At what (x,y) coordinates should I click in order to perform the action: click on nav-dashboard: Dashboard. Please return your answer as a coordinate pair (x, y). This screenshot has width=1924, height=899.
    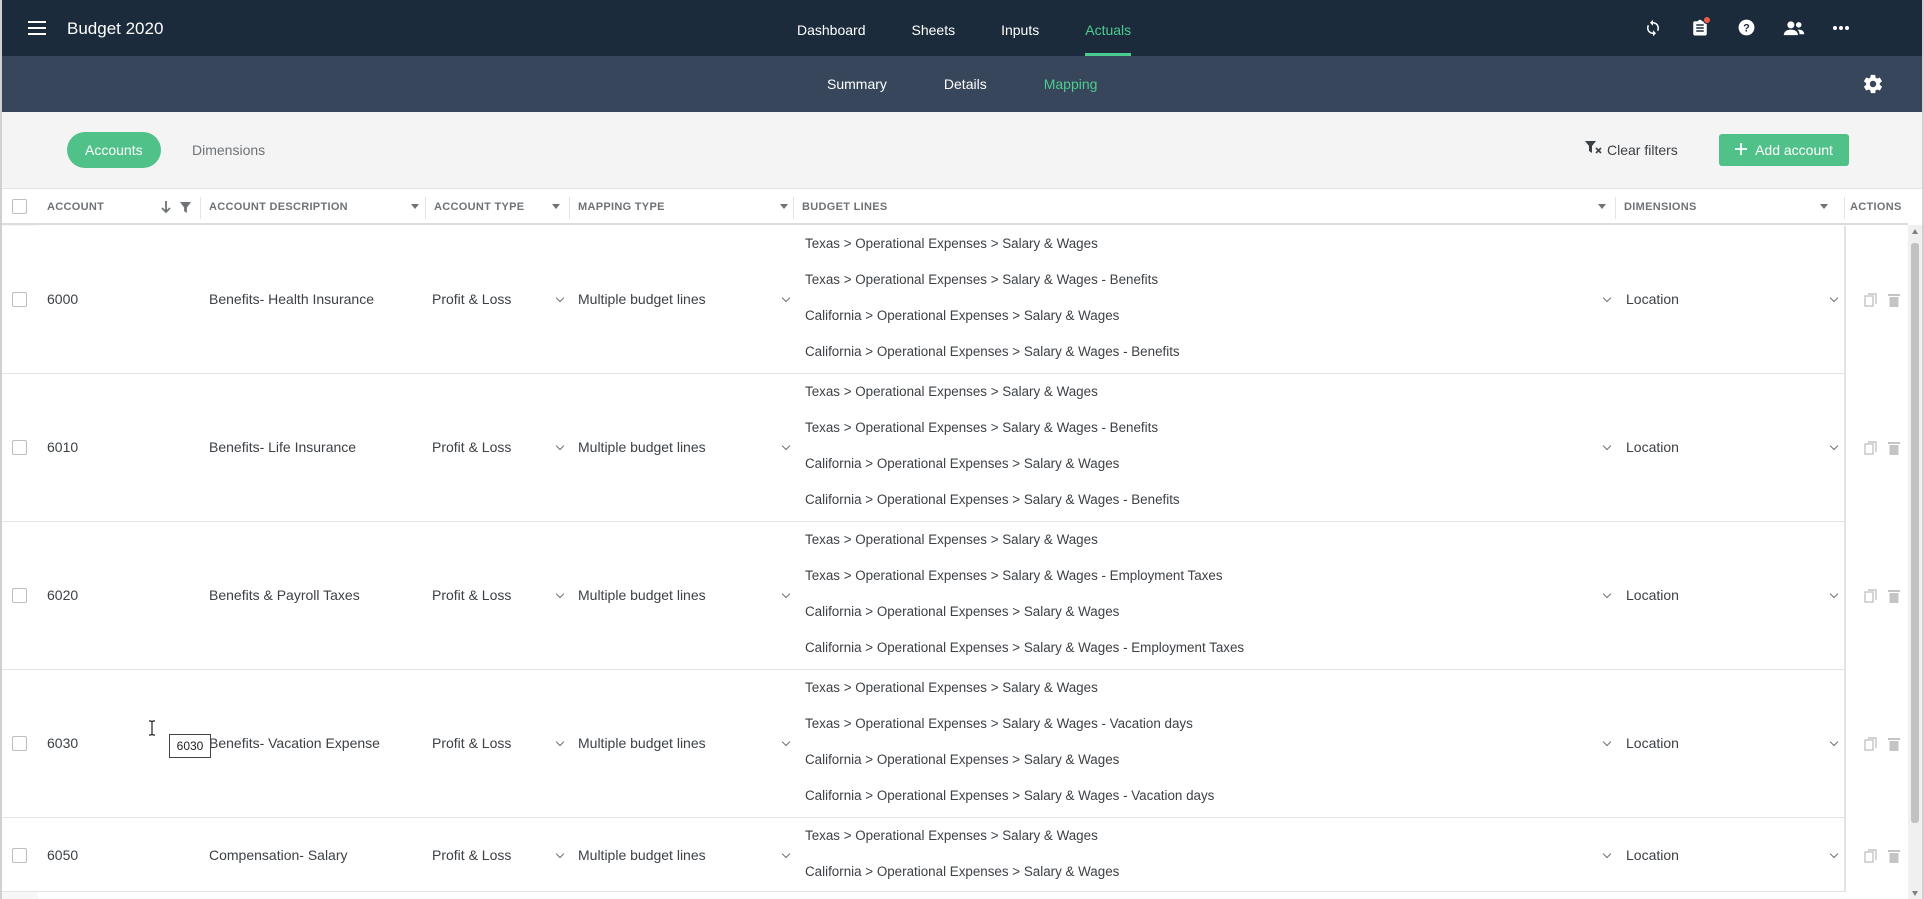
    Looking at the image, I should click on (831, 28).